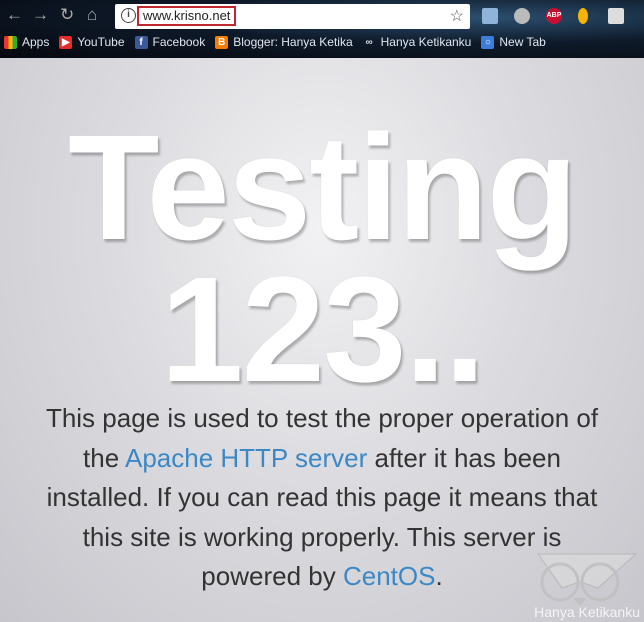  I want to click on bookmark-facebook: f Facebook, so click(170, 42).